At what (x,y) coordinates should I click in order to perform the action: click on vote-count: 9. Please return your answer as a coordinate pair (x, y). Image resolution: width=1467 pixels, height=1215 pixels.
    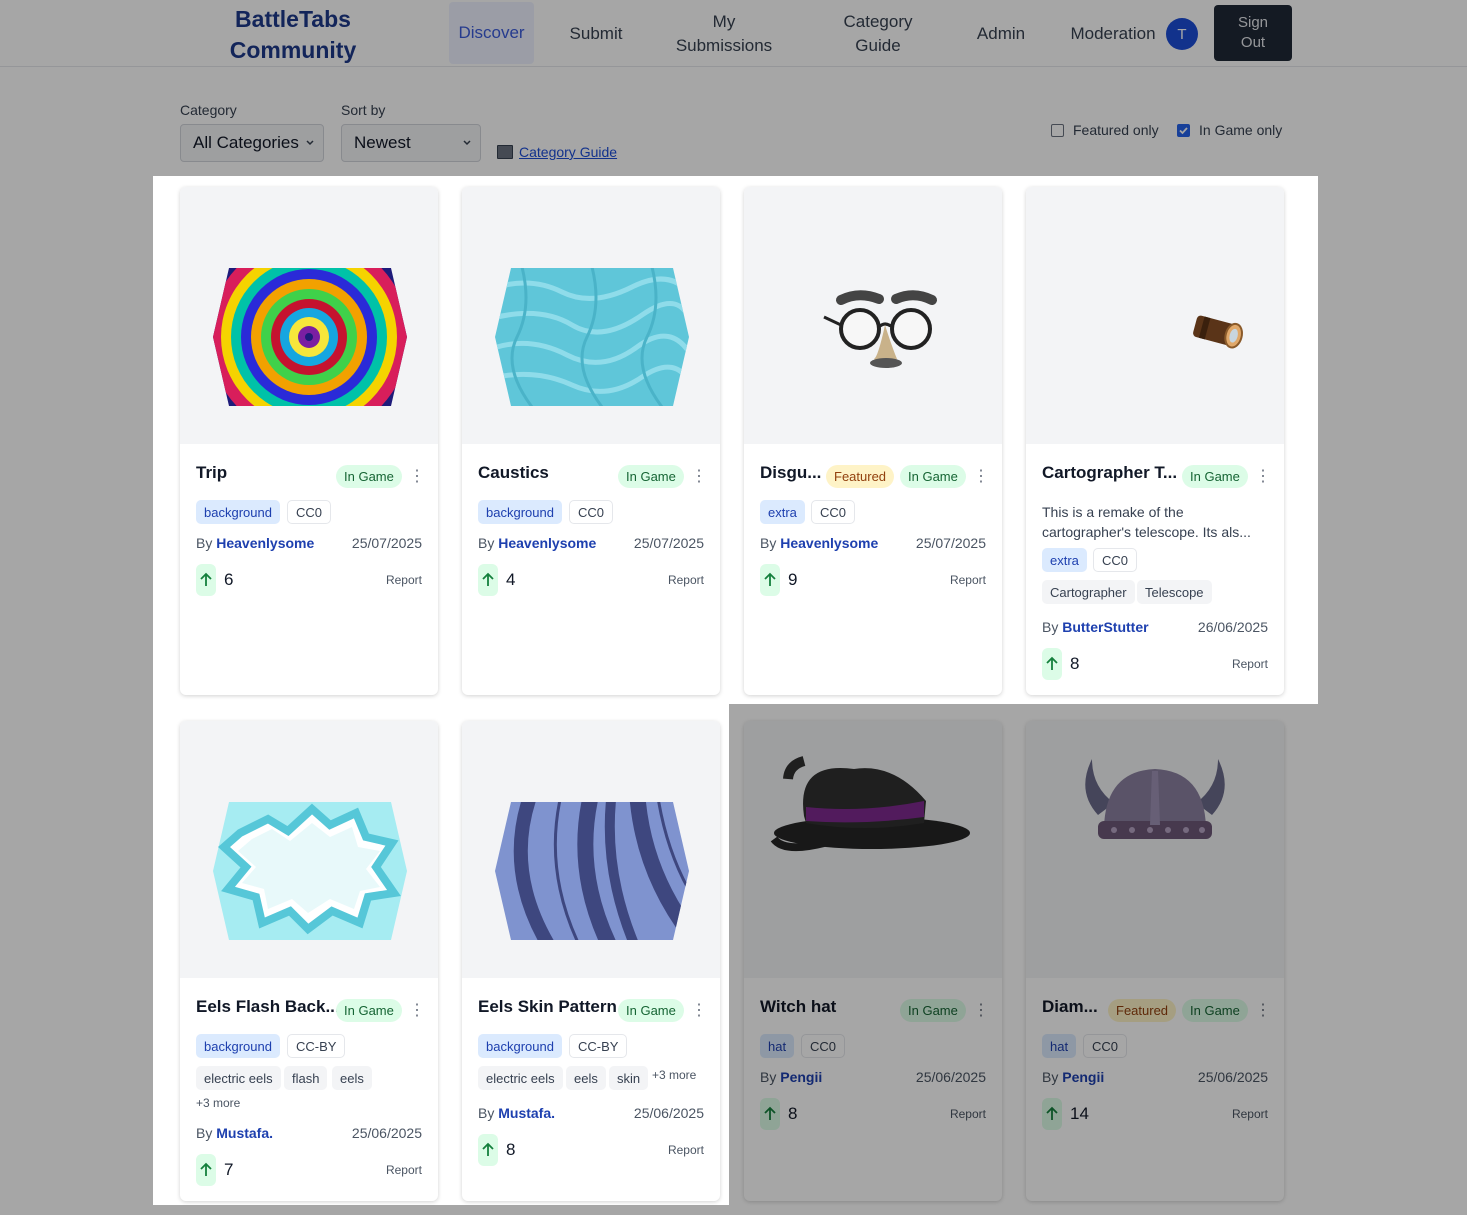
    Looking at the image, I should click on (793, 579).